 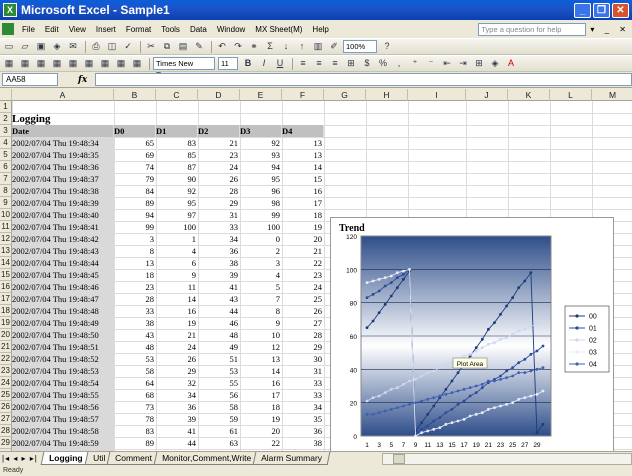 What do you see at coordinates (303, 323) in the screenshot?
I see `value-cell: 27` at bounding box center [303, 323].